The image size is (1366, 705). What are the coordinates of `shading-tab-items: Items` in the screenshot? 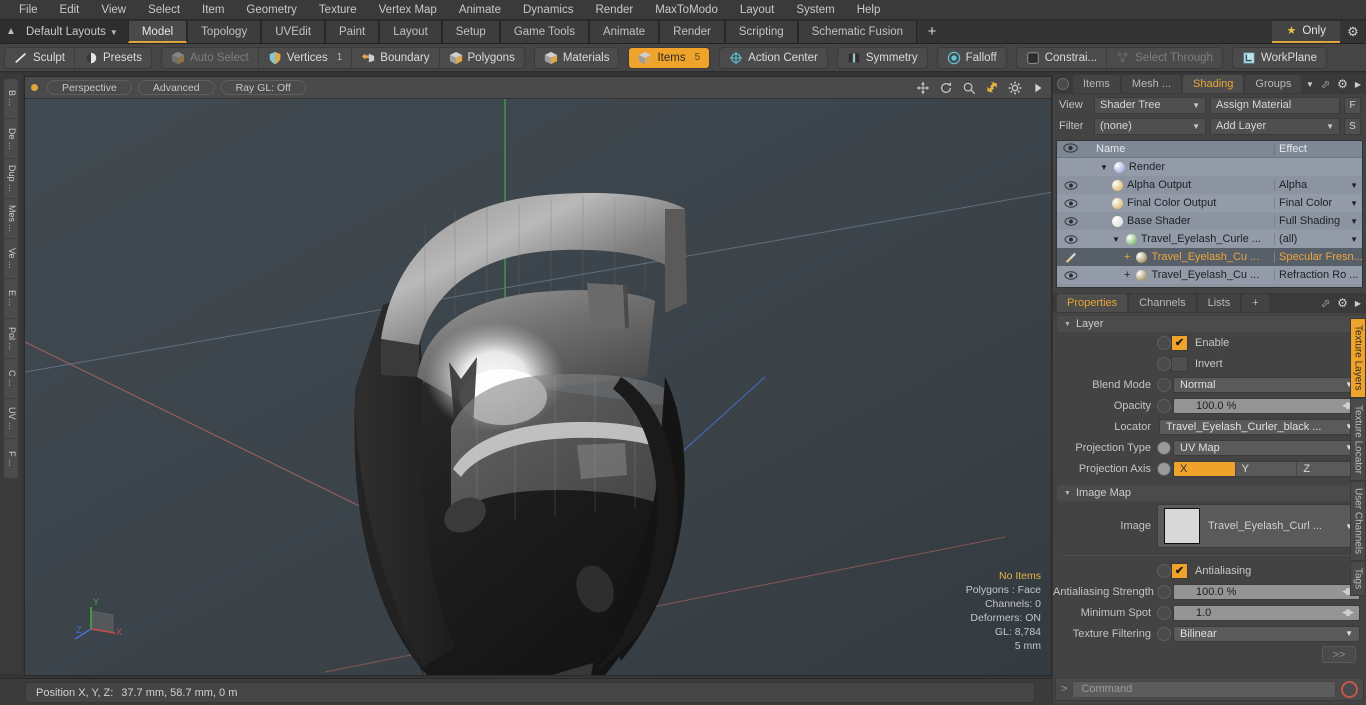 It's located at (1096, 84).